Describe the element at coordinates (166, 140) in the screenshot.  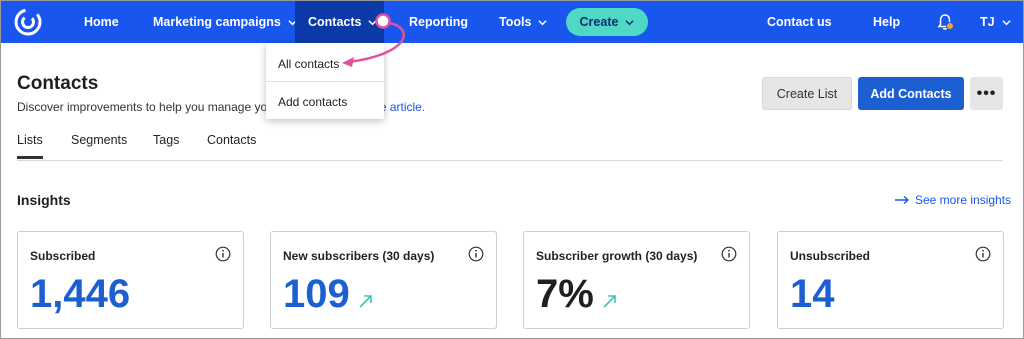
I see `tab-tags: Tags` at that location.